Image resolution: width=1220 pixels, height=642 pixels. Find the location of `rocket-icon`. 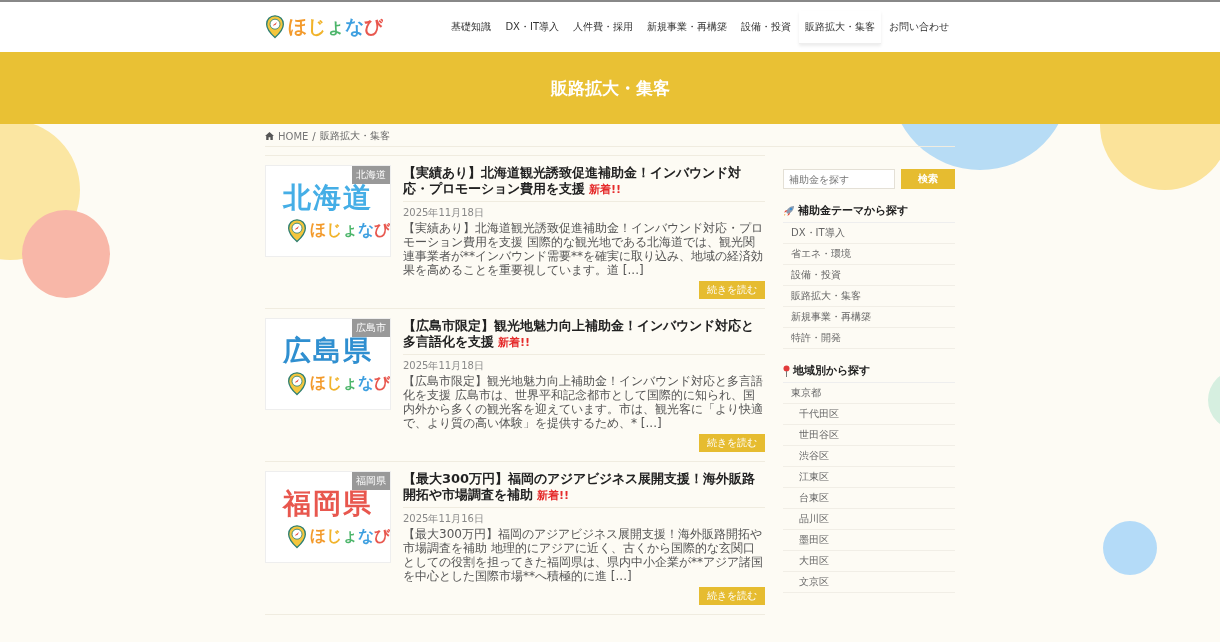

rocket-icon is located at coordinates (789, 210).